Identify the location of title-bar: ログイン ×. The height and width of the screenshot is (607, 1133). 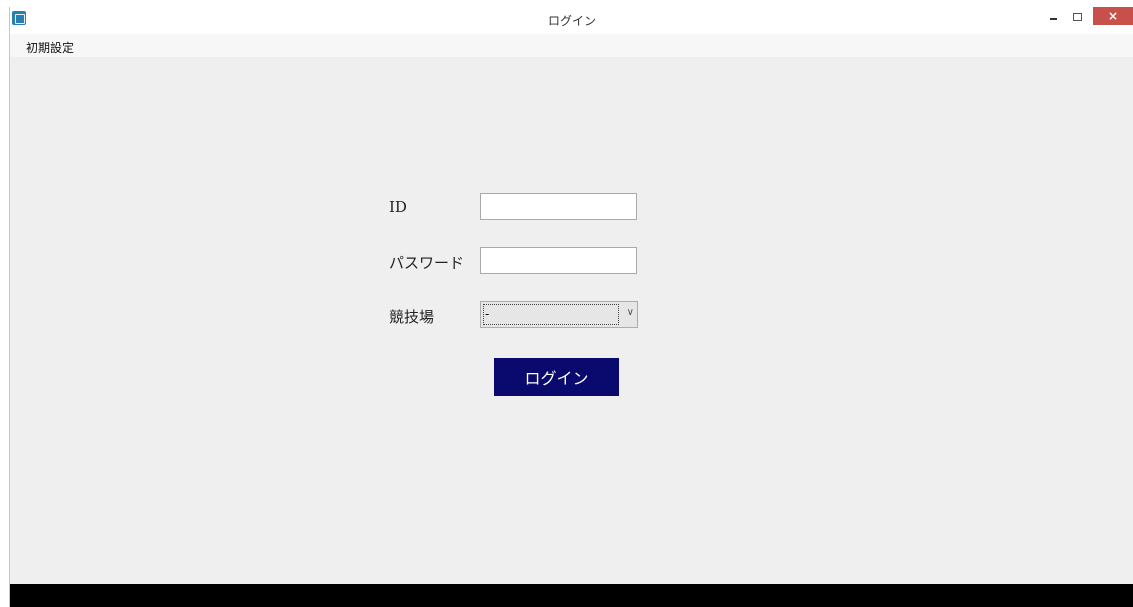
(571, 20).